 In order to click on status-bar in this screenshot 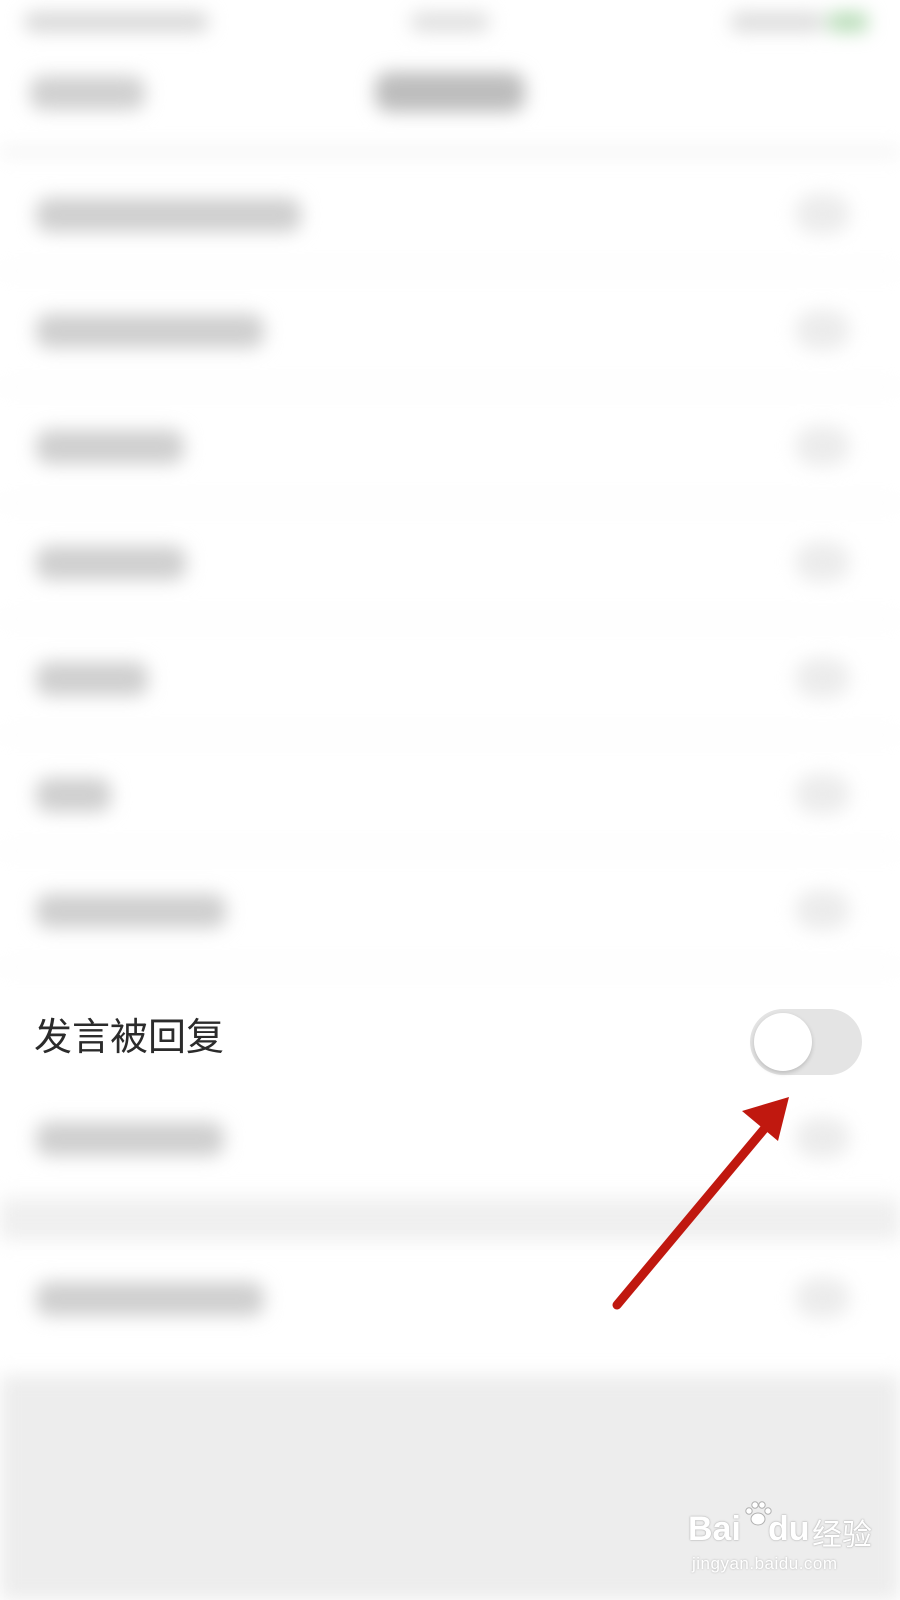, I will do `click(450, 23)`.